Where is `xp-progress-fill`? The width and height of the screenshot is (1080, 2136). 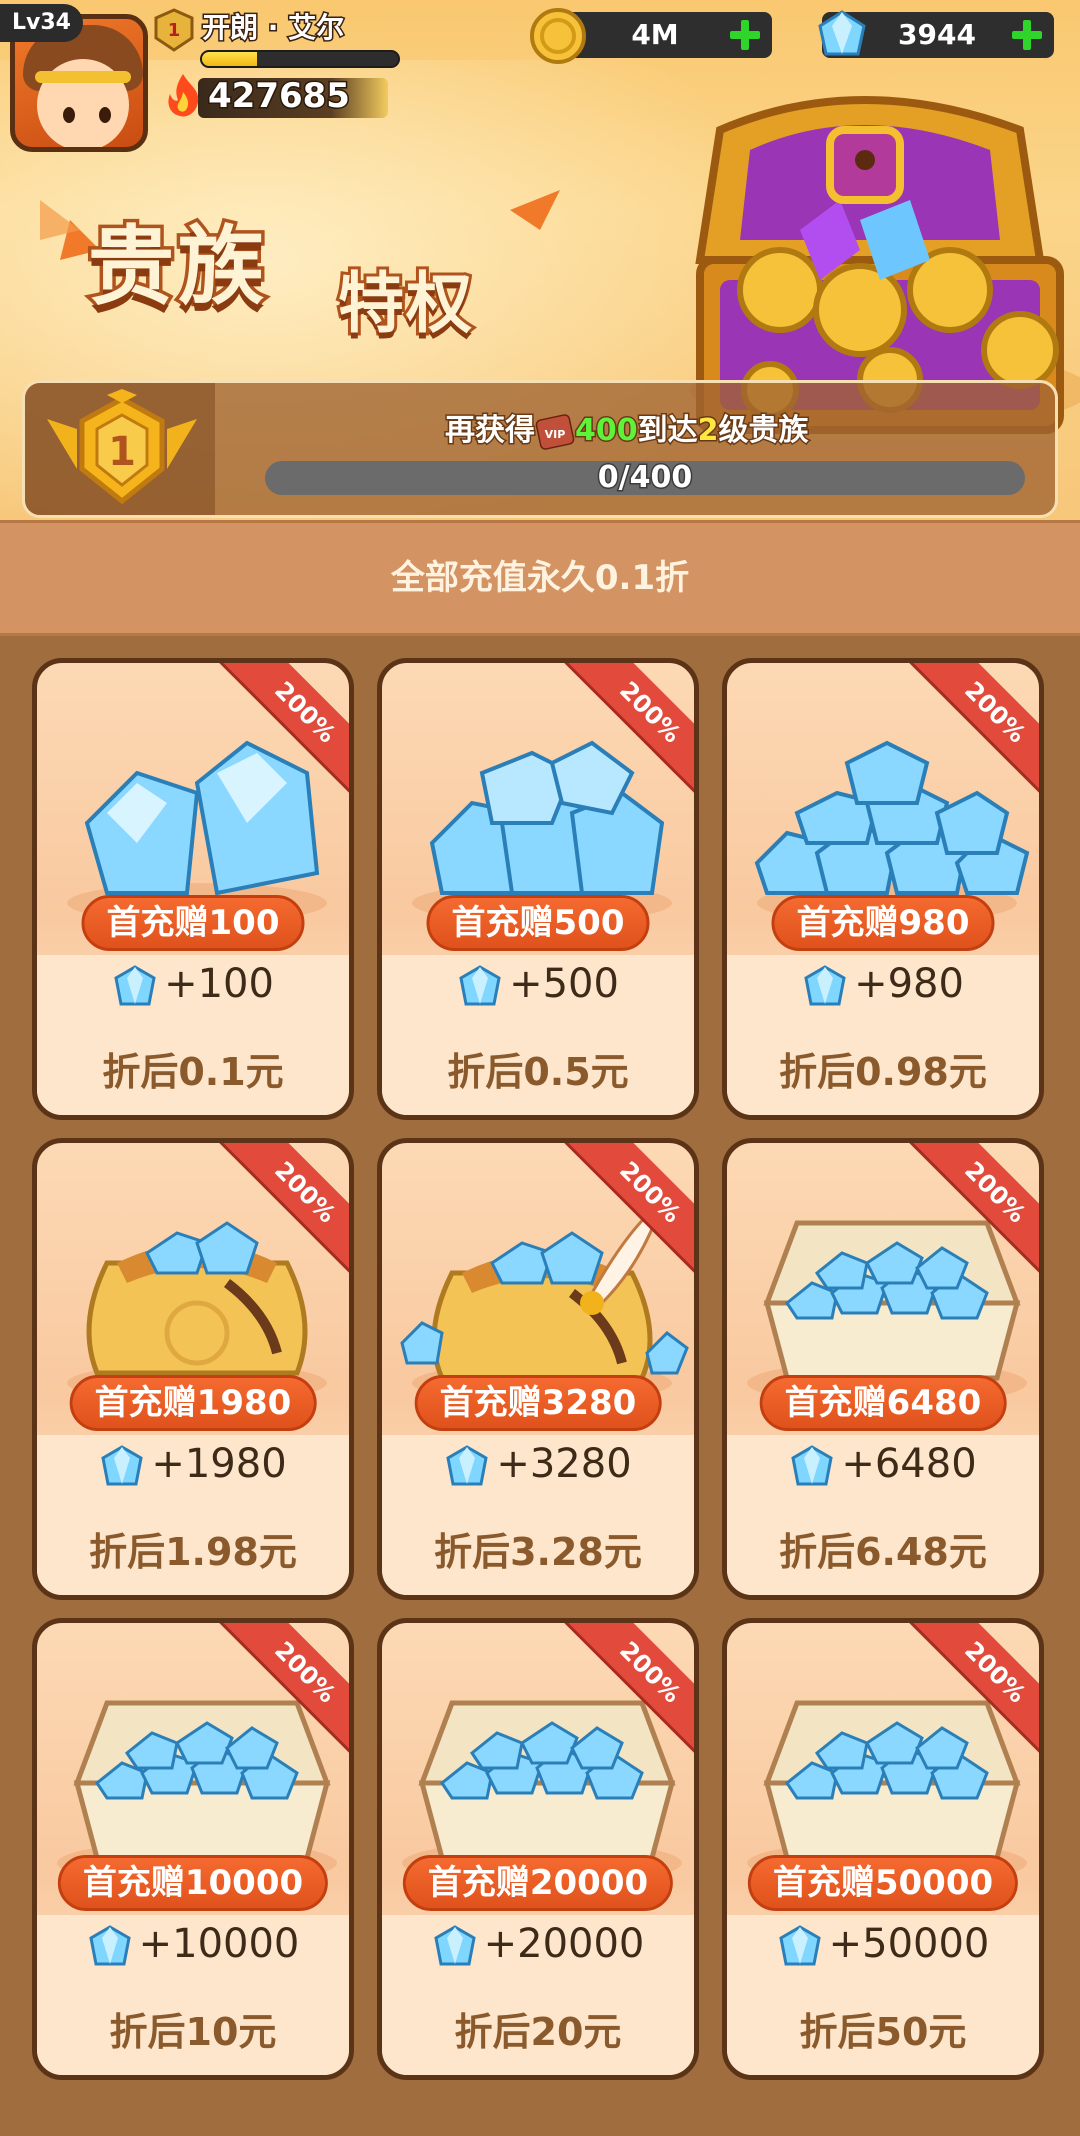 xp-progress-fill is located at coordinates (229, 59).